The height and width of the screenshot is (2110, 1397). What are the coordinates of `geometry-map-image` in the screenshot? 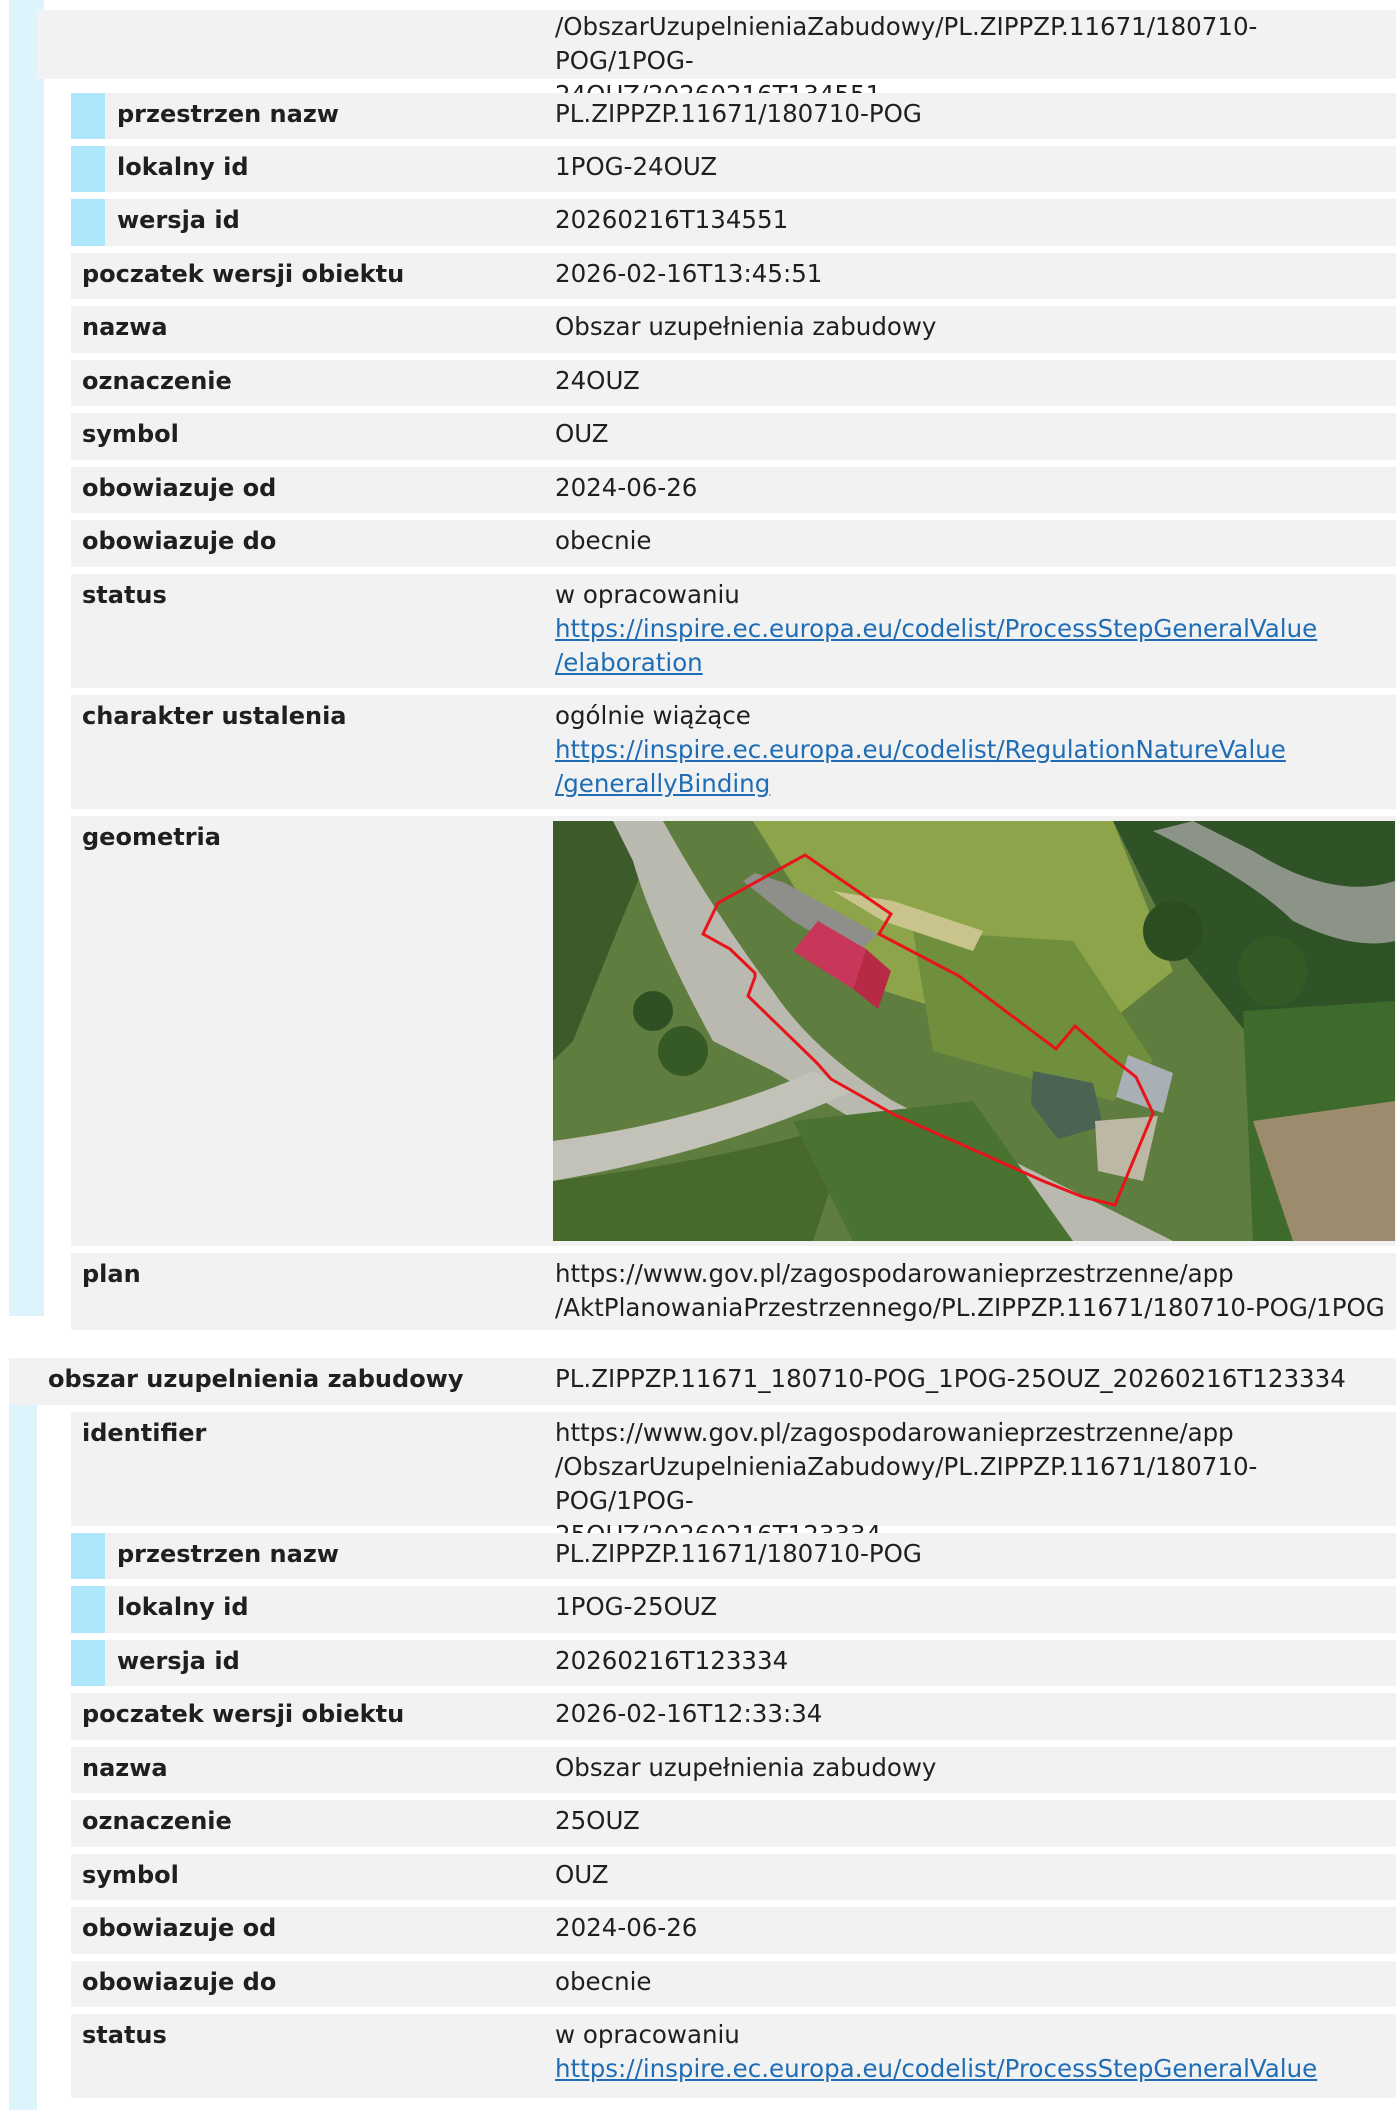 It's located at (974, 1031).